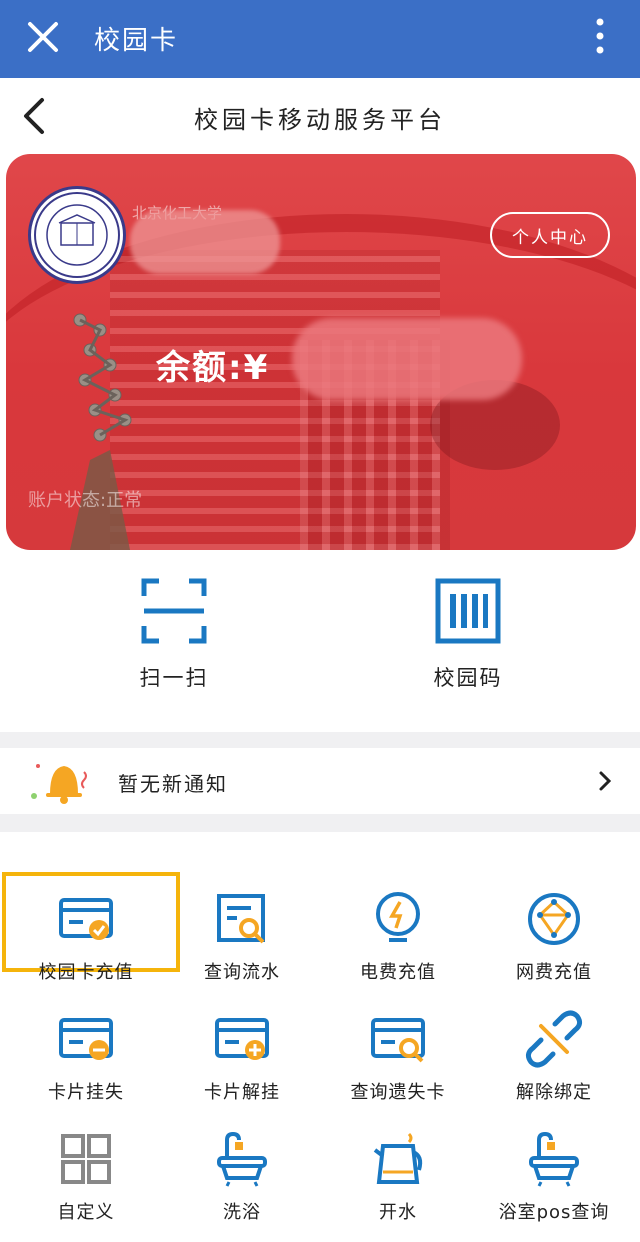  What do you see at coordinates (605, 781) in the screenshot?
I see `chevron-right-icon` at bounding box center [605, 781].